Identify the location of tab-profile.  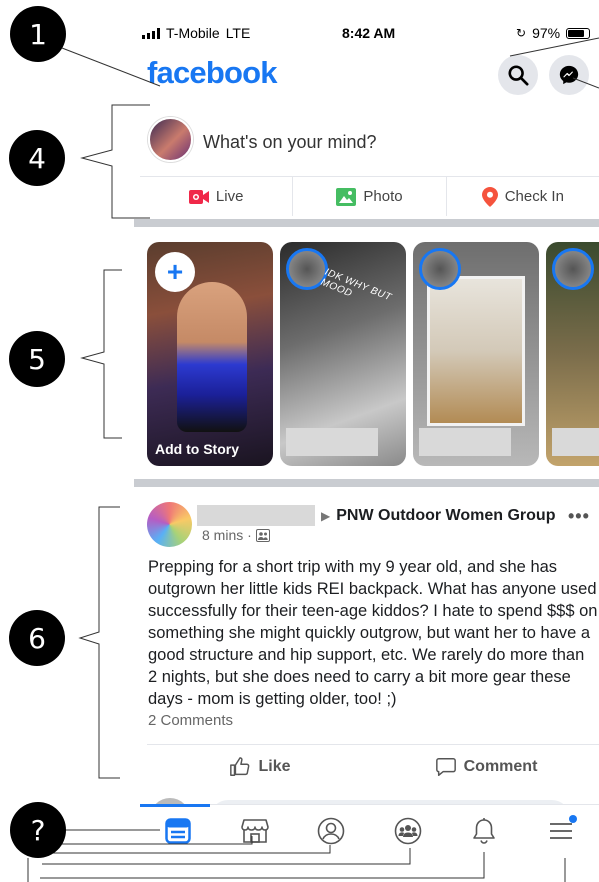
(331, 830).